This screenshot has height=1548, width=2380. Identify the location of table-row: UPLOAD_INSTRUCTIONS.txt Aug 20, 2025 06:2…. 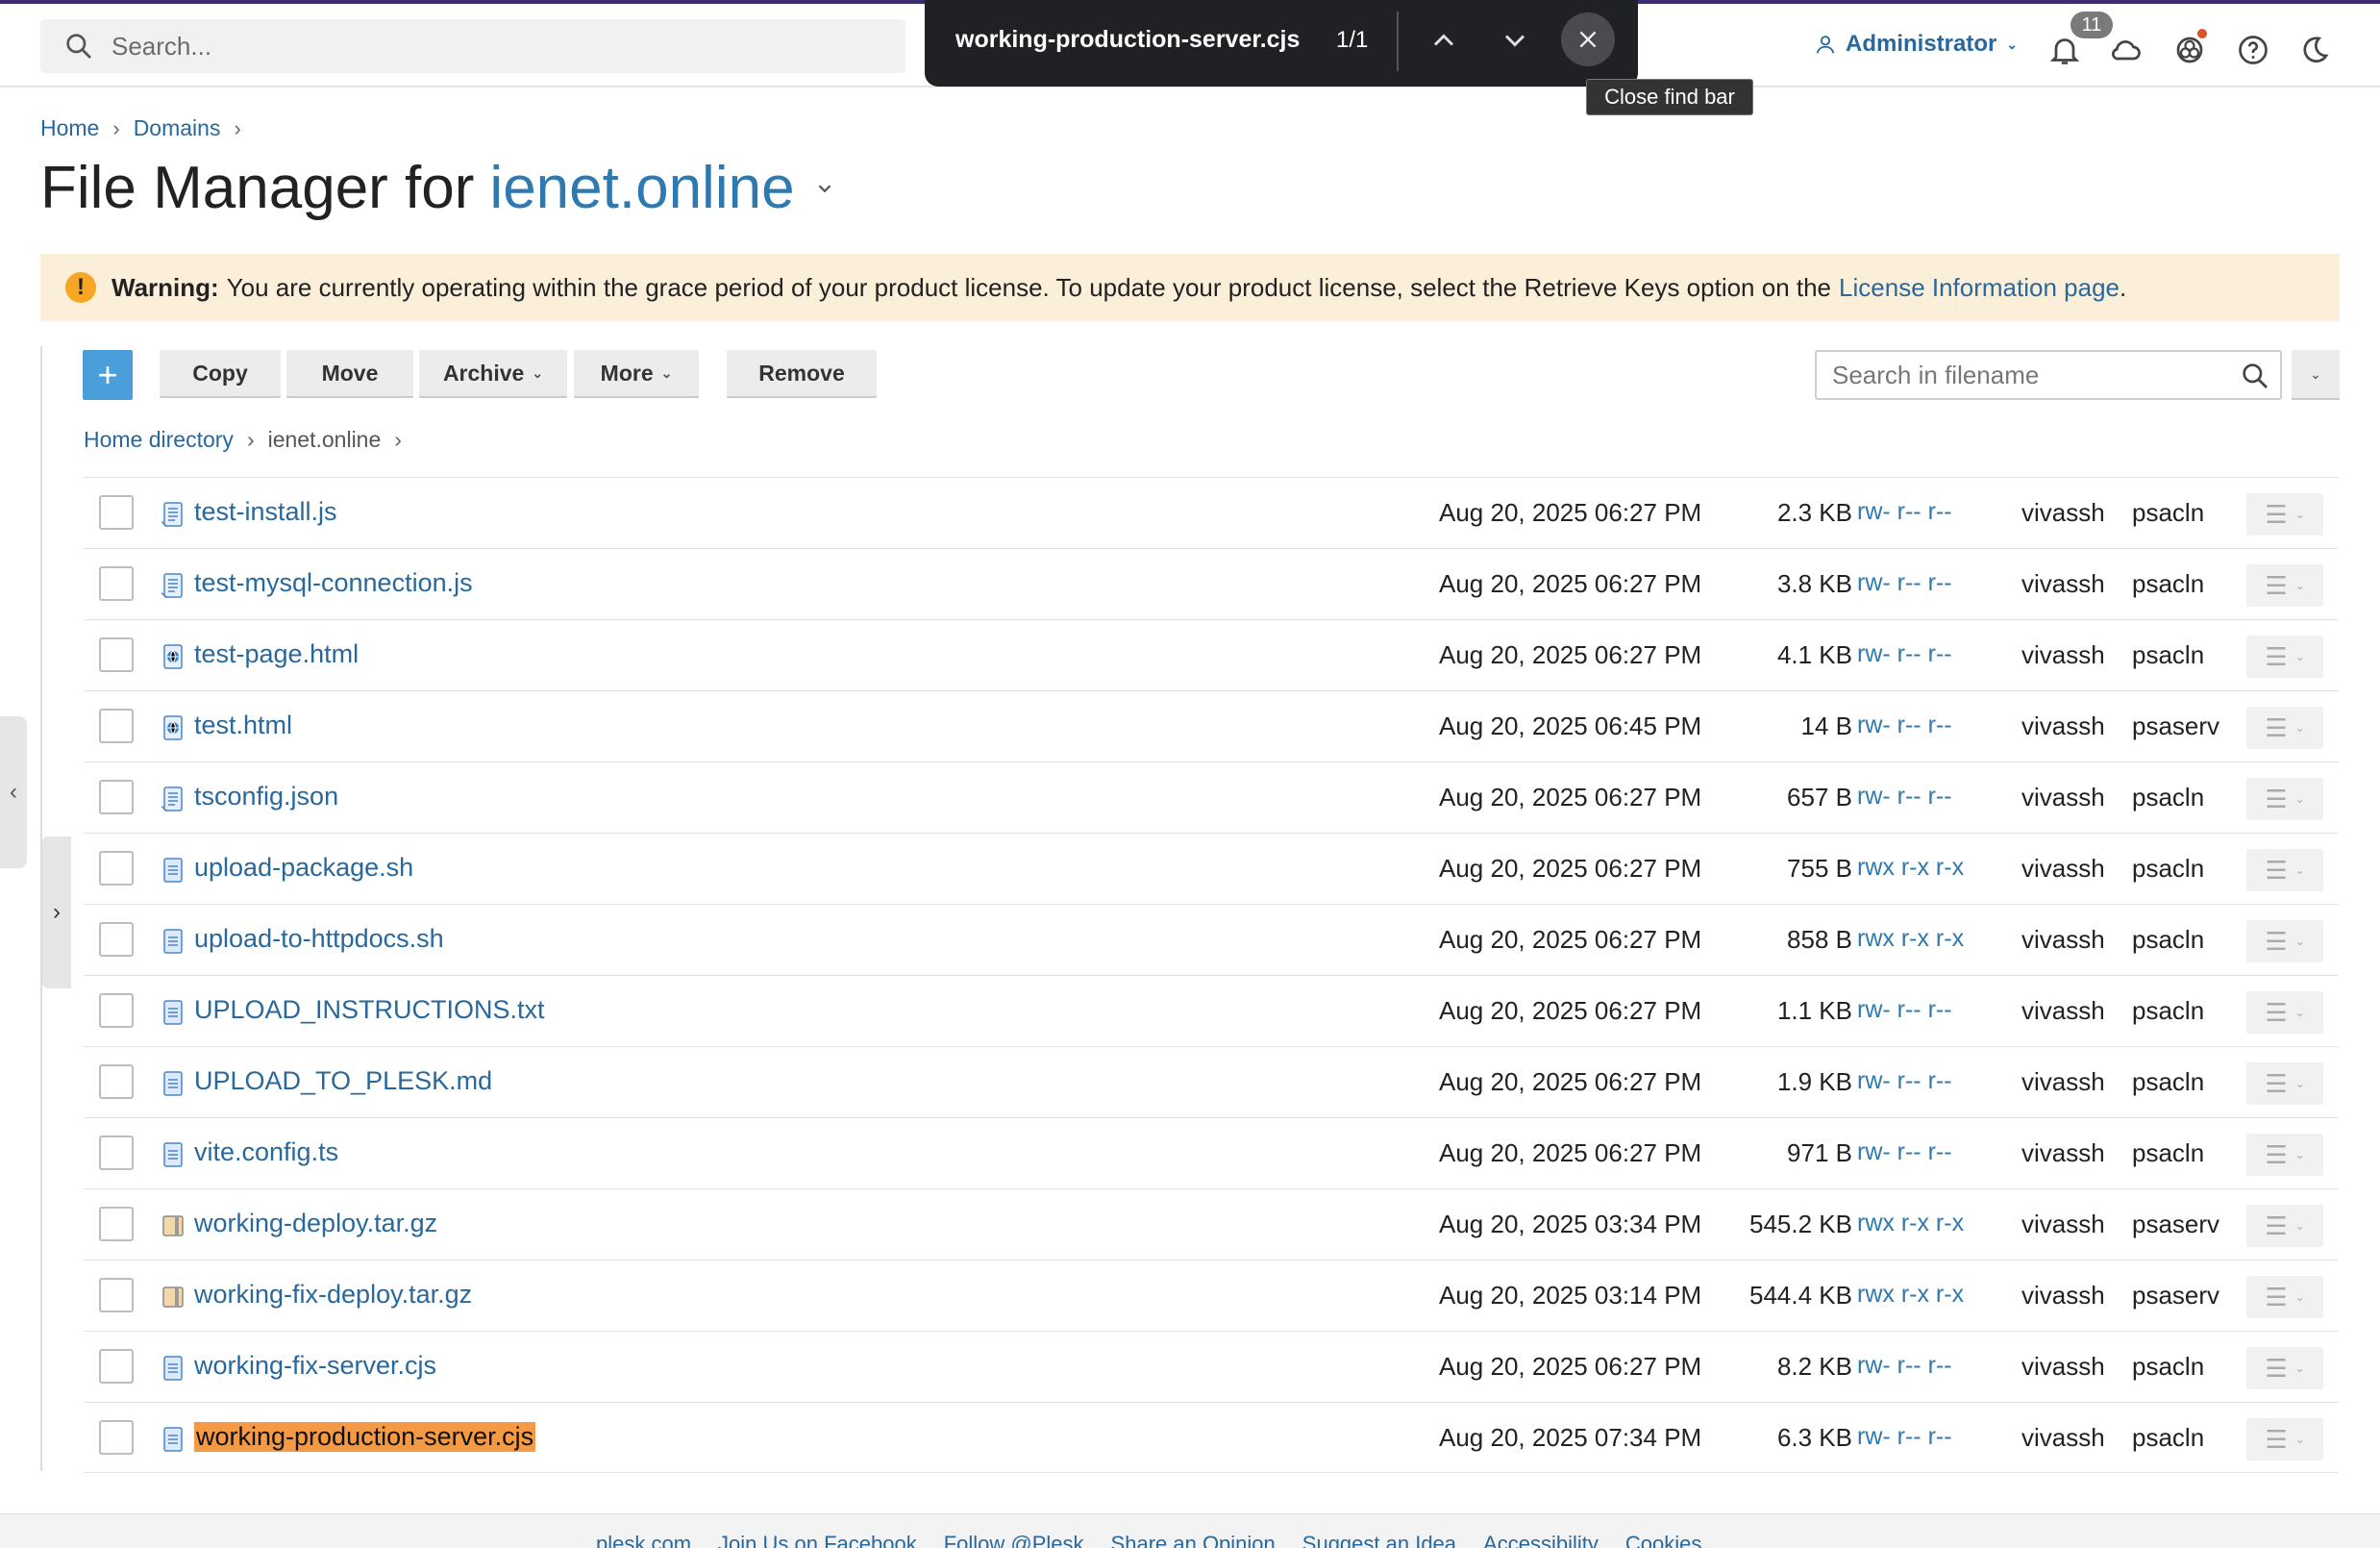
(1212, 1010).